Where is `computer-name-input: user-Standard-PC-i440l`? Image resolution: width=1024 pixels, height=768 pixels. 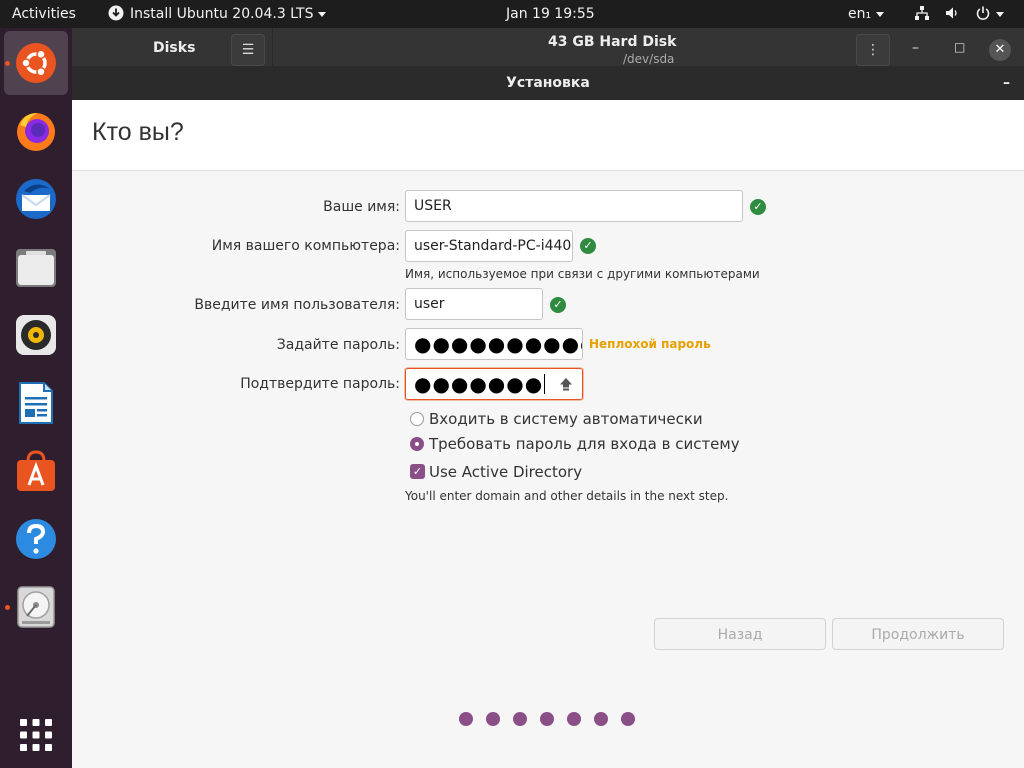
computer-name-input: user-Standard-PC-i440l is located at coordinates (489, 246).